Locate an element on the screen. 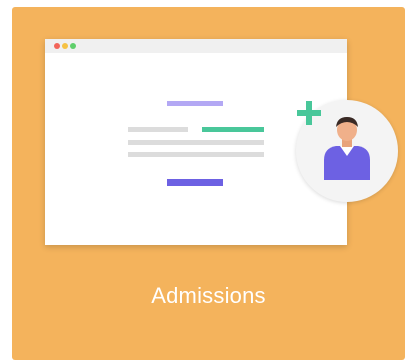  plus-icon is located at coordinates (309, 113).